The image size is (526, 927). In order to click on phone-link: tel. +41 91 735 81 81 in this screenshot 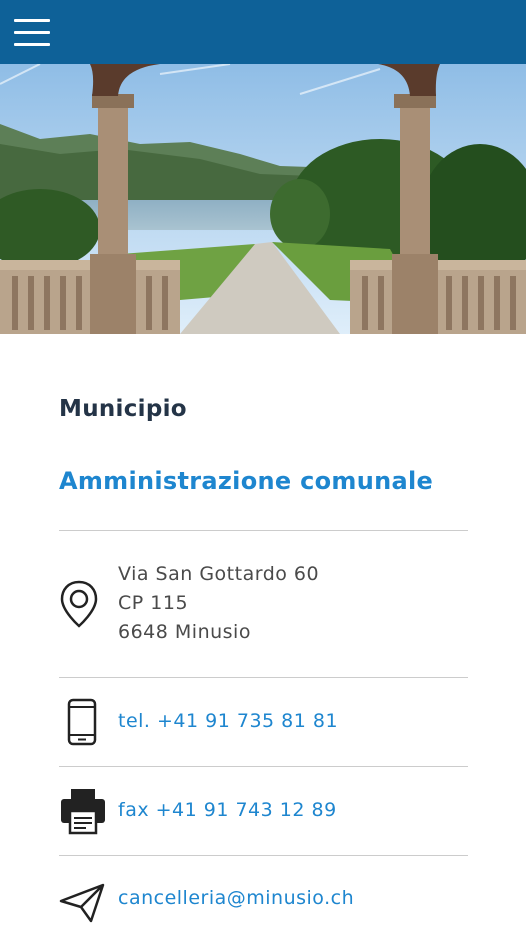, I will do `click(228, 721)`.